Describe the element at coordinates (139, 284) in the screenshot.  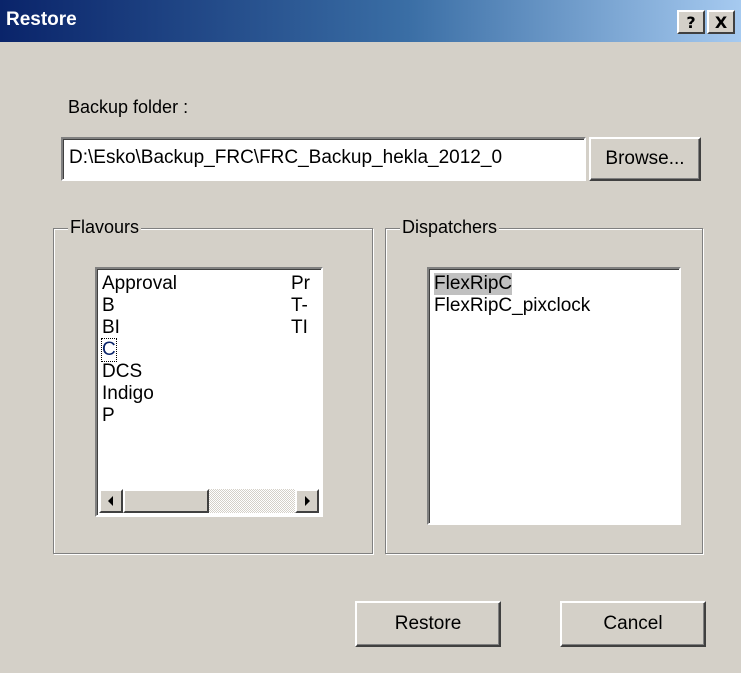
I see `flavour-item: Approval` at that location.